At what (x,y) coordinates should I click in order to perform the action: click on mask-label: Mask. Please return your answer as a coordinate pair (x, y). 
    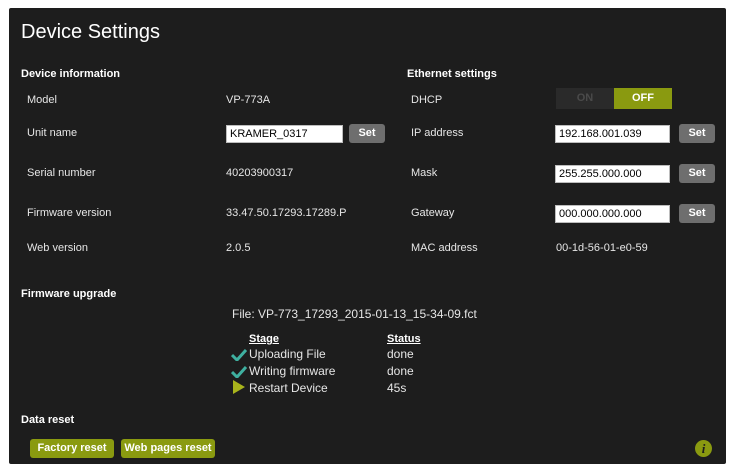
    Looking at the image, I should click on (424, 173).